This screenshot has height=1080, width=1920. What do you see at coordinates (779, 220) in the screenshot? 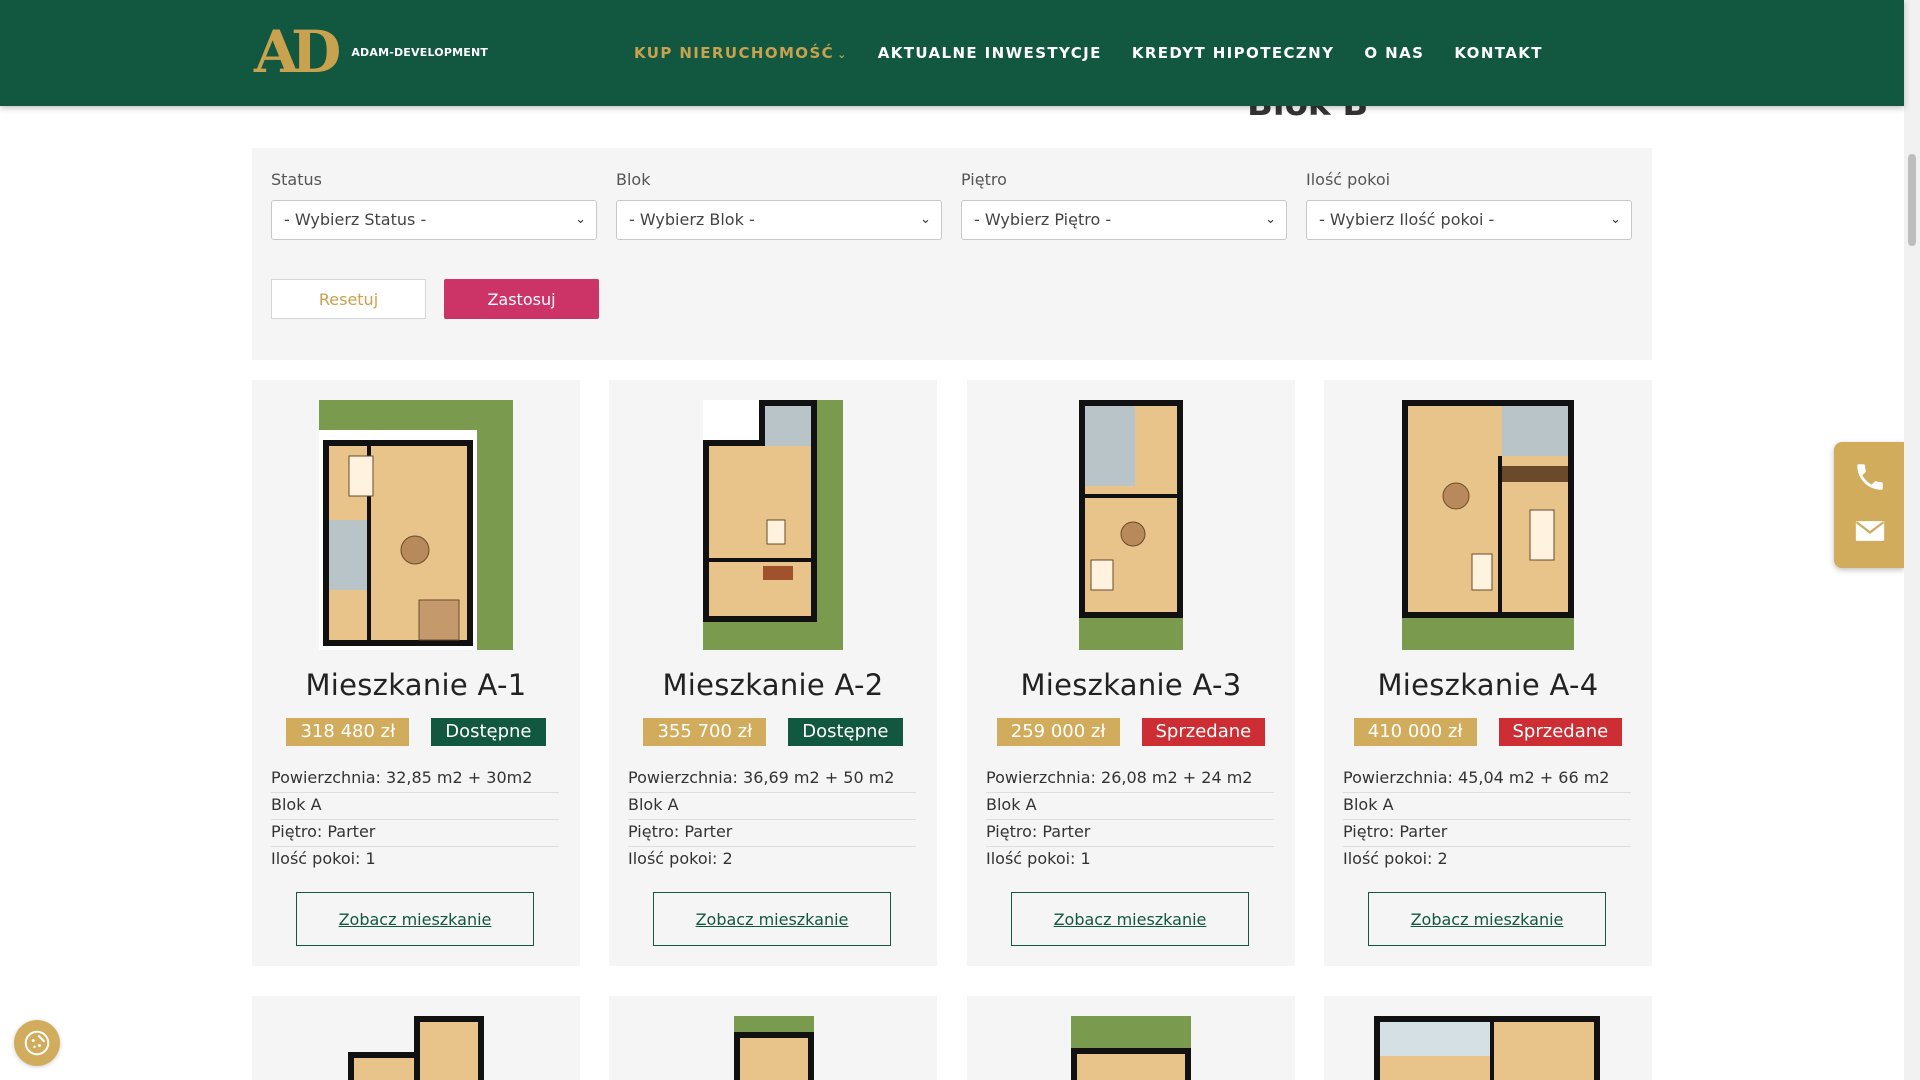
I see `blok-select: - Wybierz Blok - ⌄` at bounding box center [779, 220].